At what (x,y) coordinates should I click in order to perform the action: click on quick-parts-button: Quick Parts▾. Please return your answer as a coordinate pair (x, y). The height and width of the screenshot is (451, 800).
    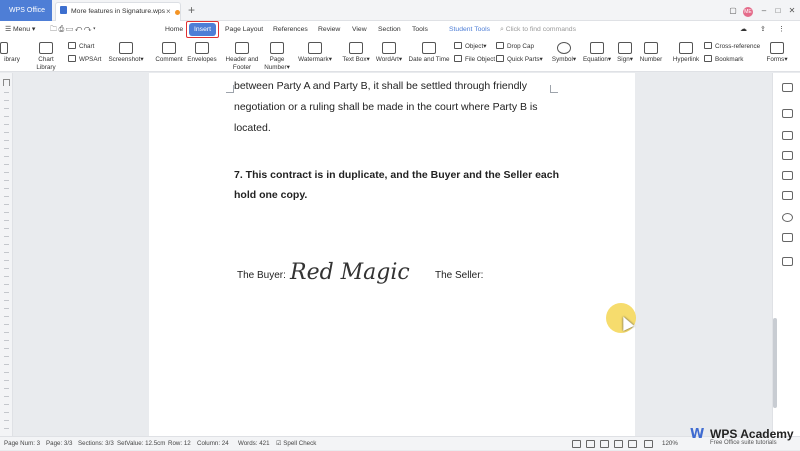
    Looking at the image, I should click on (519, 59).